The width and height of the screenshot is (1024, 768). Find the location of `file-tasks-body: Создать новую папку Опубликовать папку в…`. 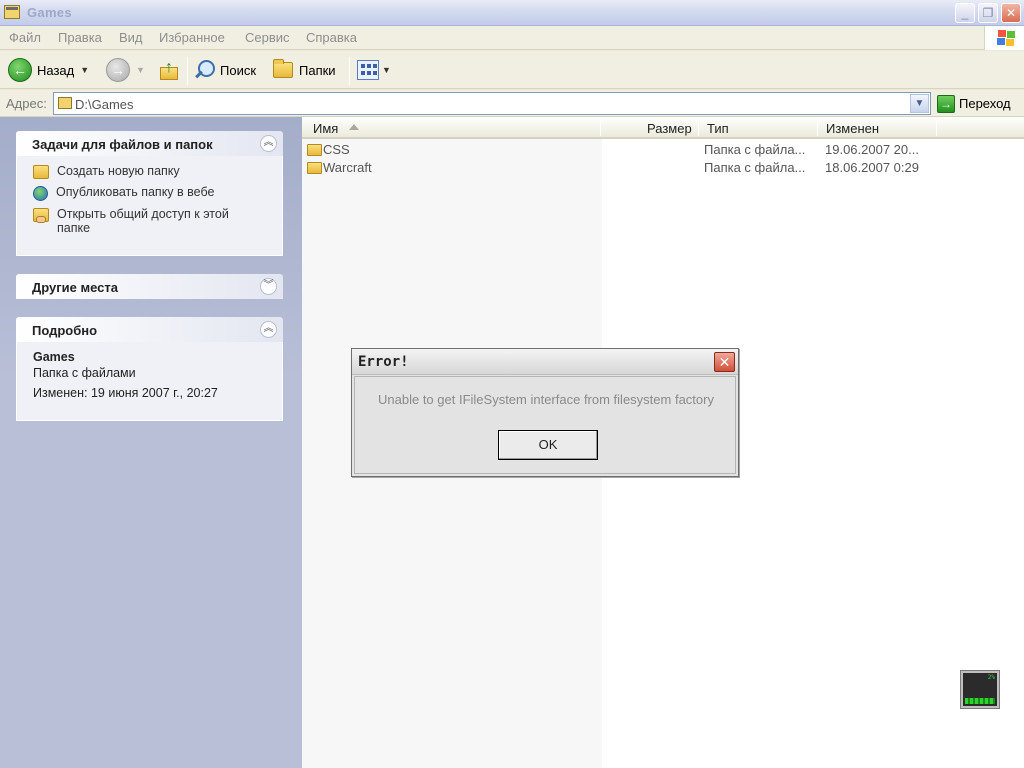

file-tasks-body: Создать новую папку Опубликовать папку в… is located at coordinates (149, 206).